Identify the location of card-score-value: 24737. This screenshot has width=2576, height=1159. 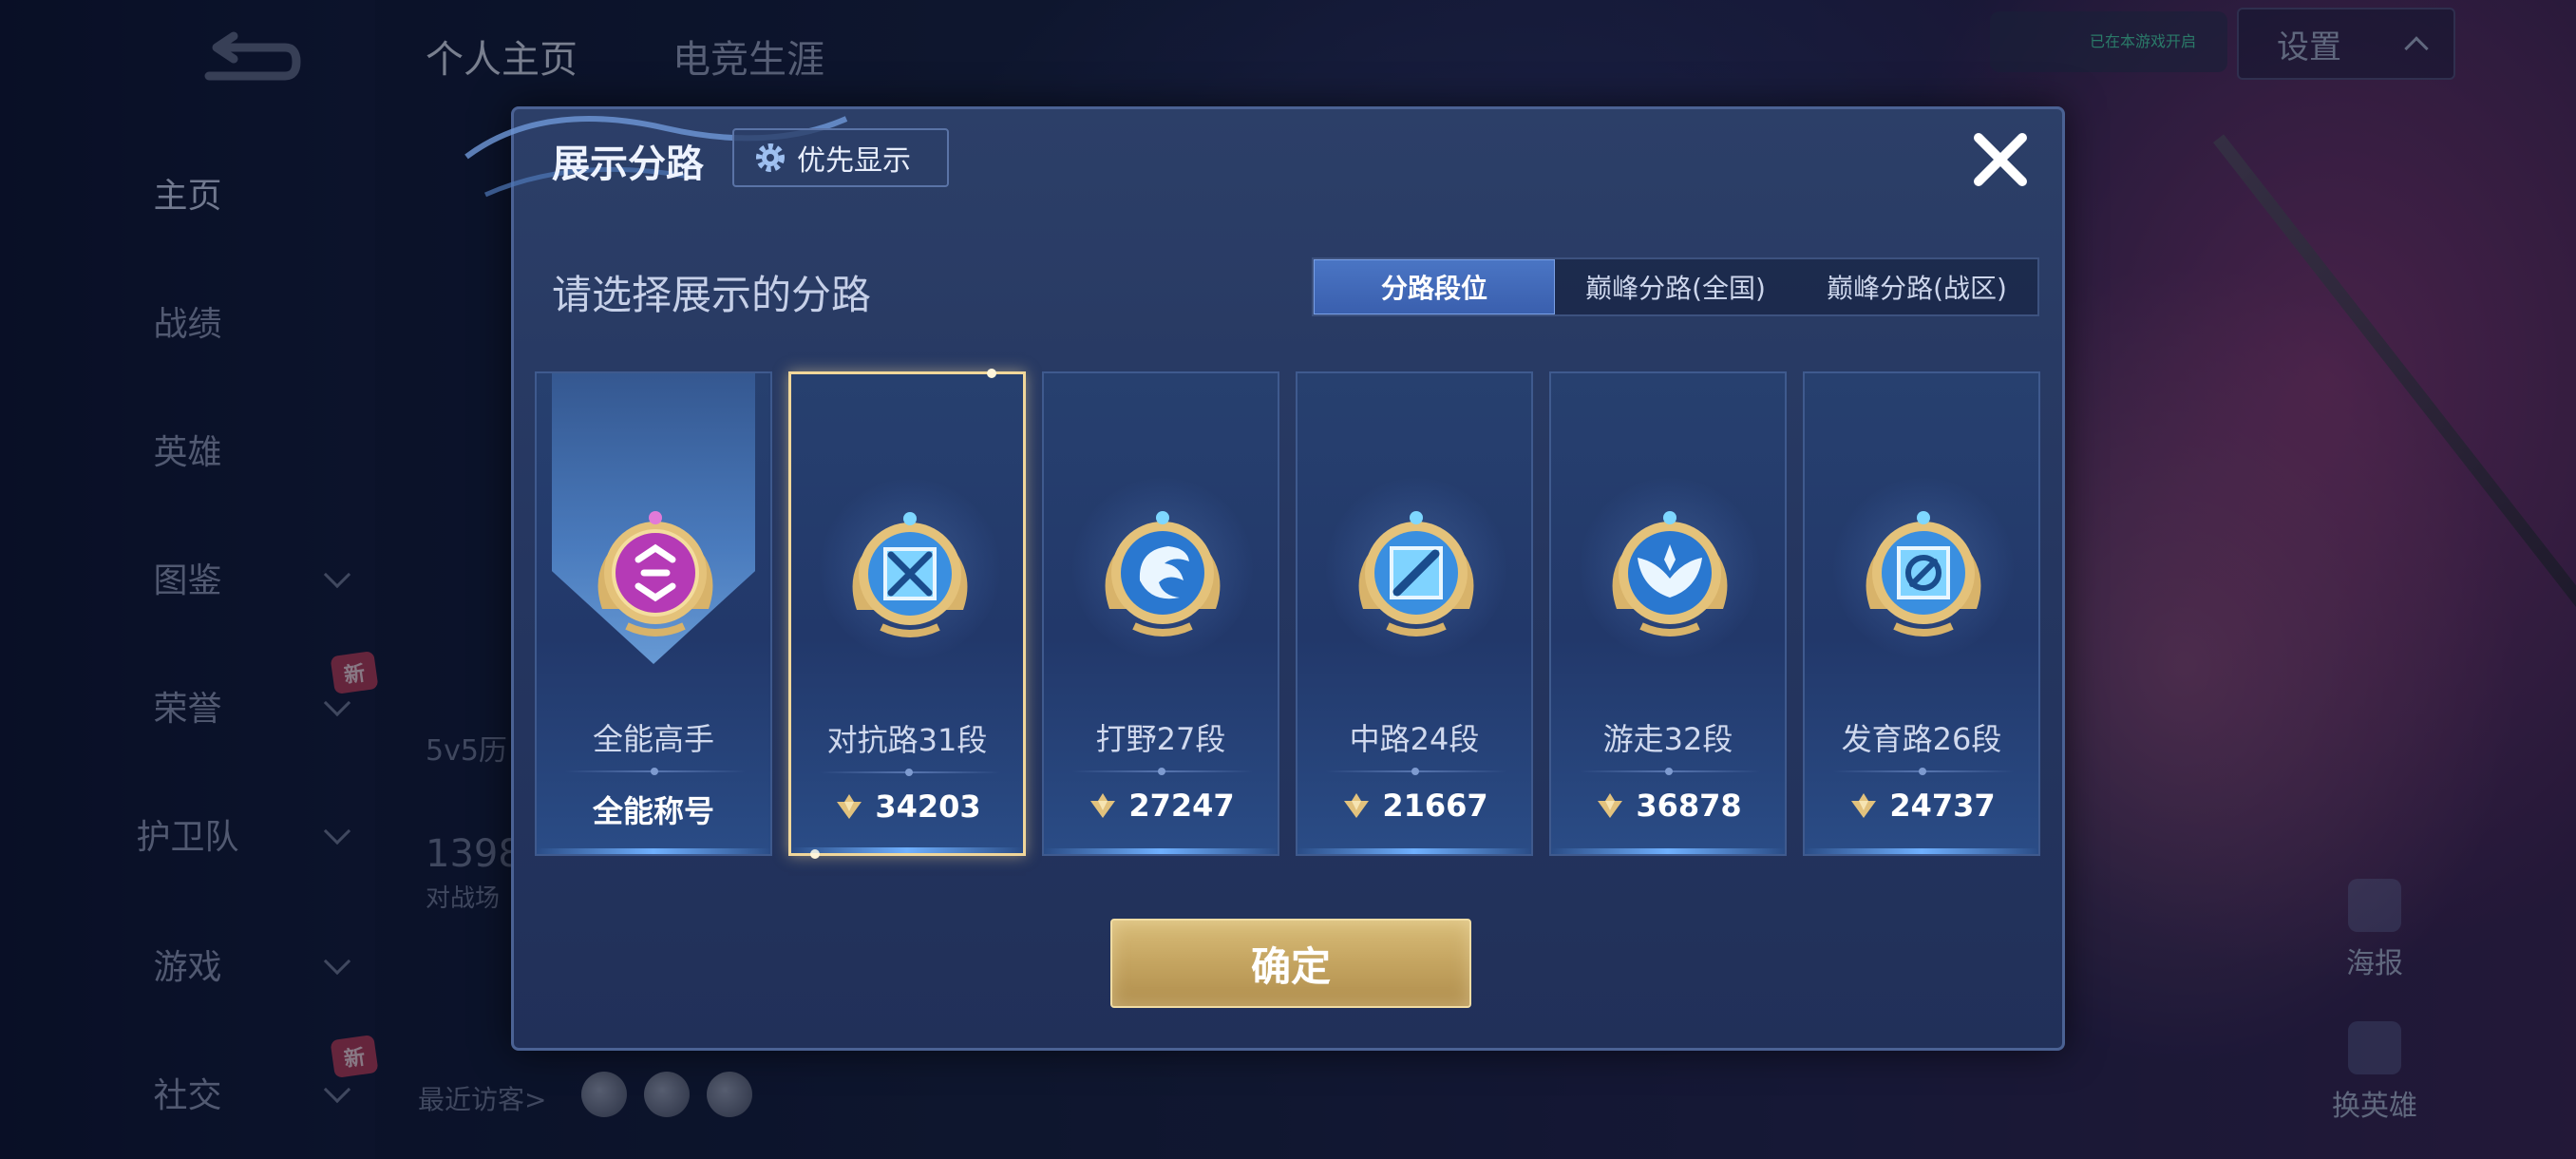
(1942, 806).